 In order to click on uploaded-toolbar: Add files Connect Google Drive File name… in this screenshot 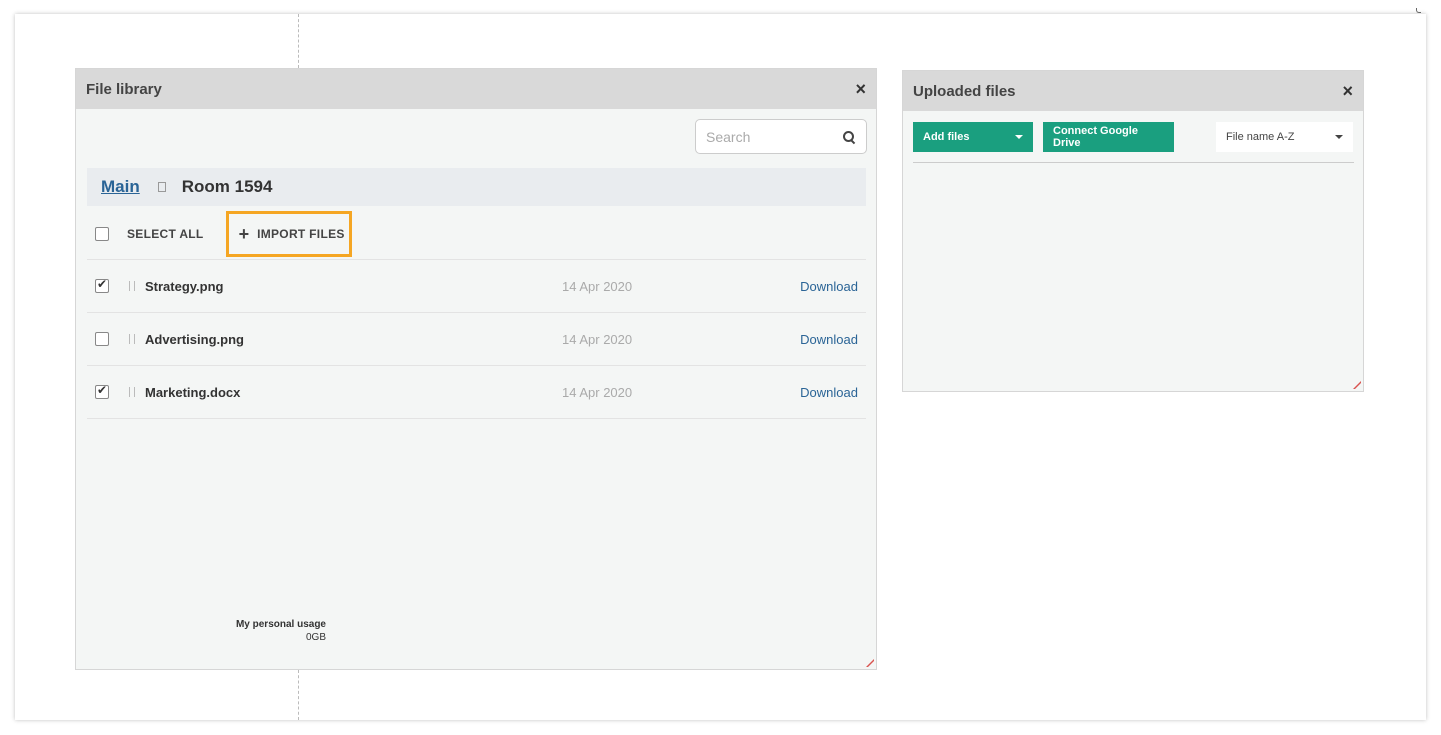, I will do `click(1133, 142)`.